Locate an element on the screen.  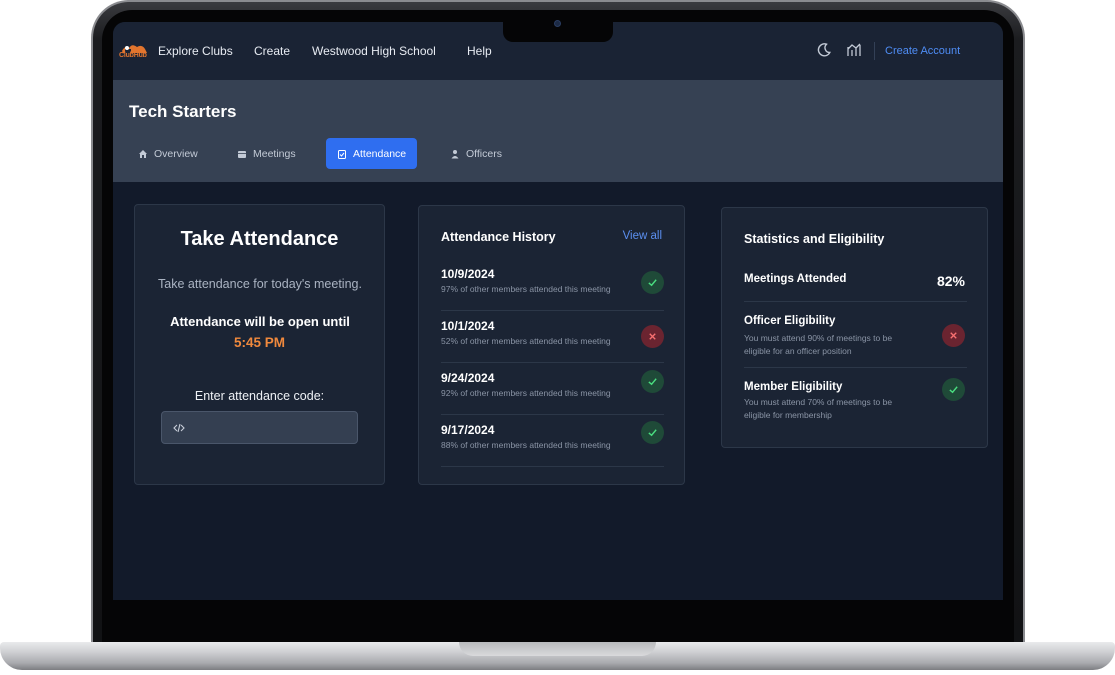
attendance-close-time: 5:45 PM is located at coordinates (259, 342).